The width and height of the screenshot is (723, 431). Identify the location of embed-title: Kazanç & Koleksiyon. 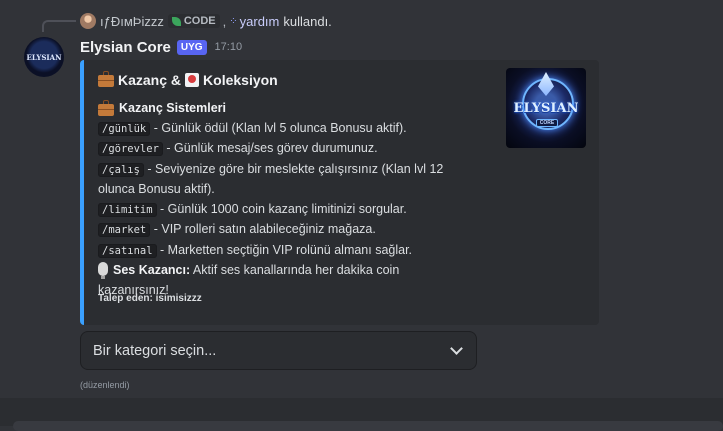
(188, 79).